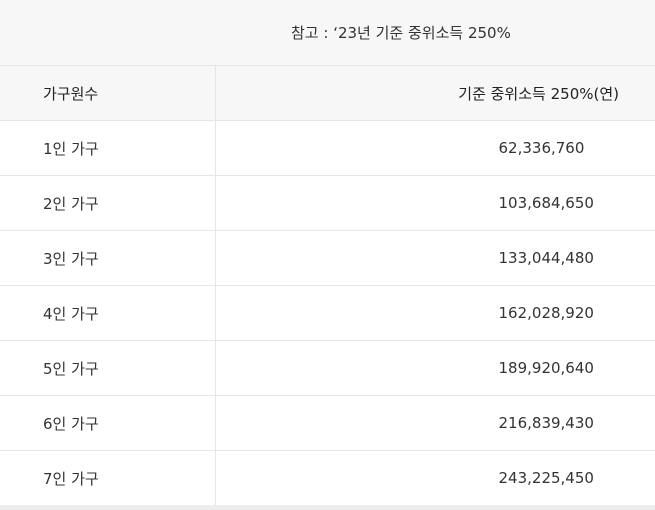 This screenshot has width=655, height=510. Describe the element at coordinates (108, 478) in the screenshot. I see `row-label: 7인 가구` at that location.